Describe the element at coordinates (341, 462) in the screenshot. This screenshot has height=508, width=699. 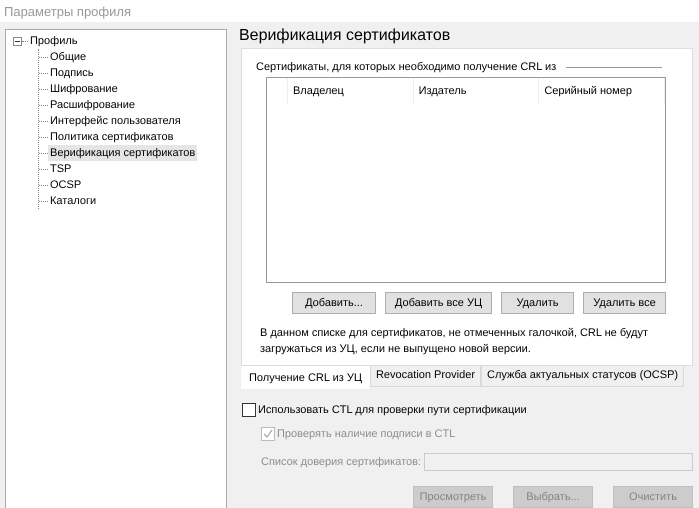
I see `field-label: Список доверия сертификатов:` at that location.